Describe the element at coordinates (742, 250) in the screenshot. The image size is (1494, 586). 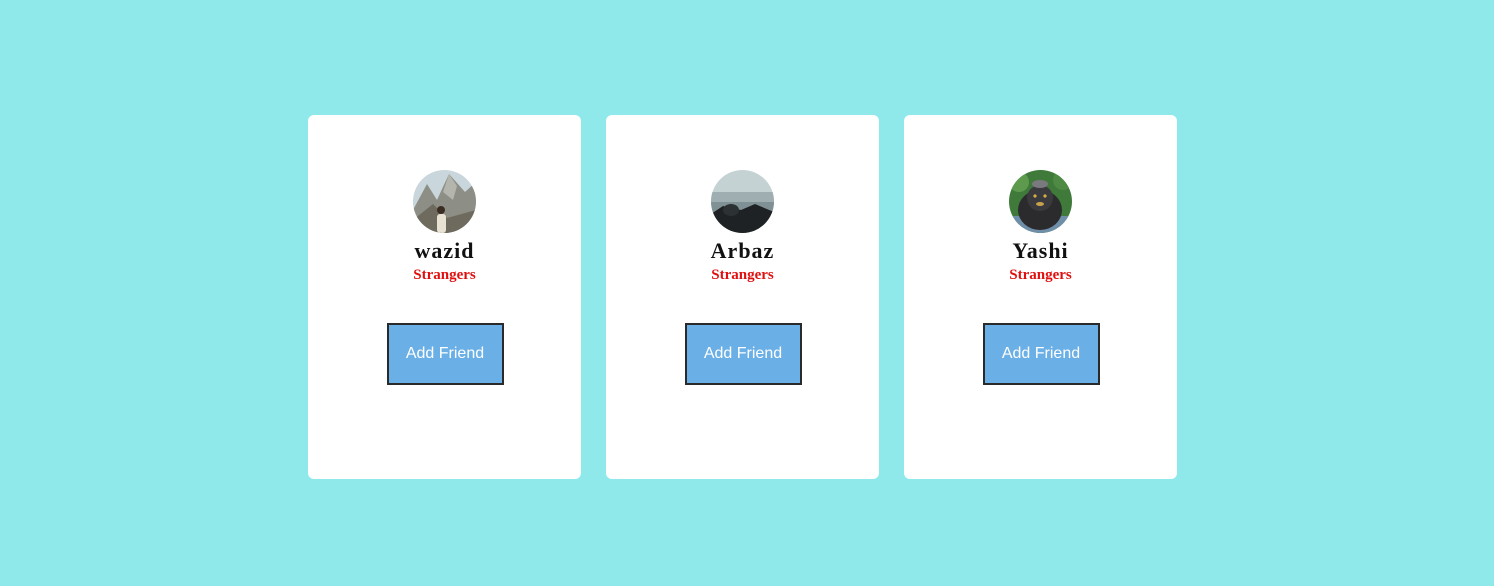
I see `friend-name: Arbaz` at that location.